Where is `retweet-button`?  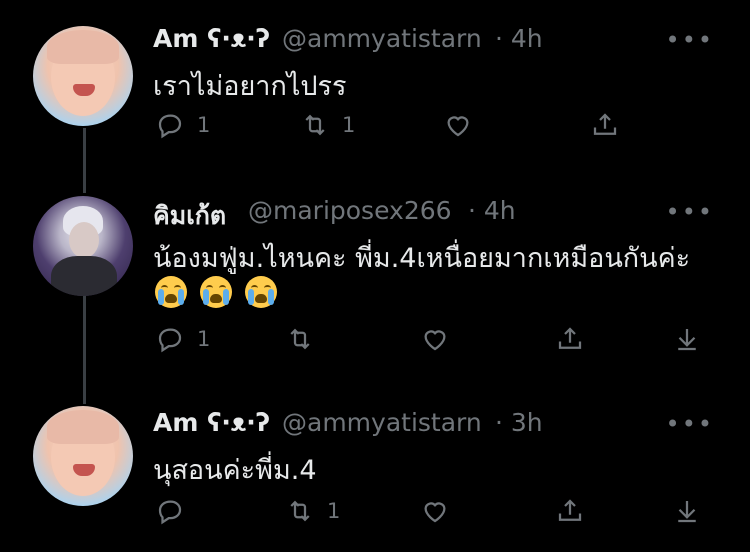 retweet-button is located at coordinates (306, 339).